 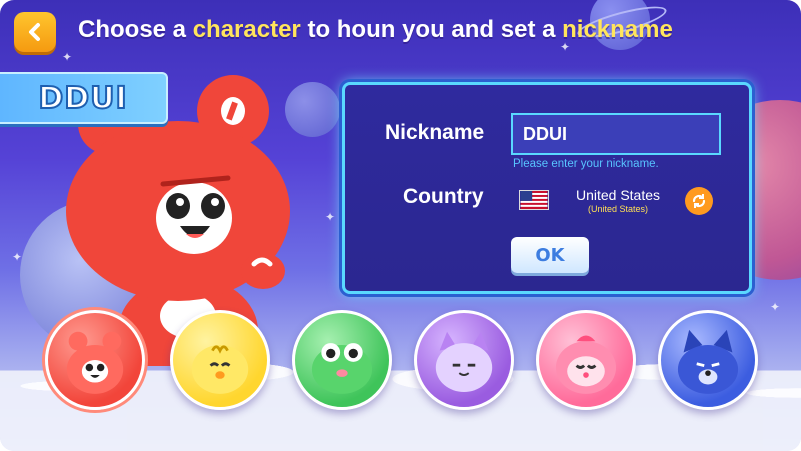 I want to click on character-name-banner: DDUI, so click(x=84, y=98).